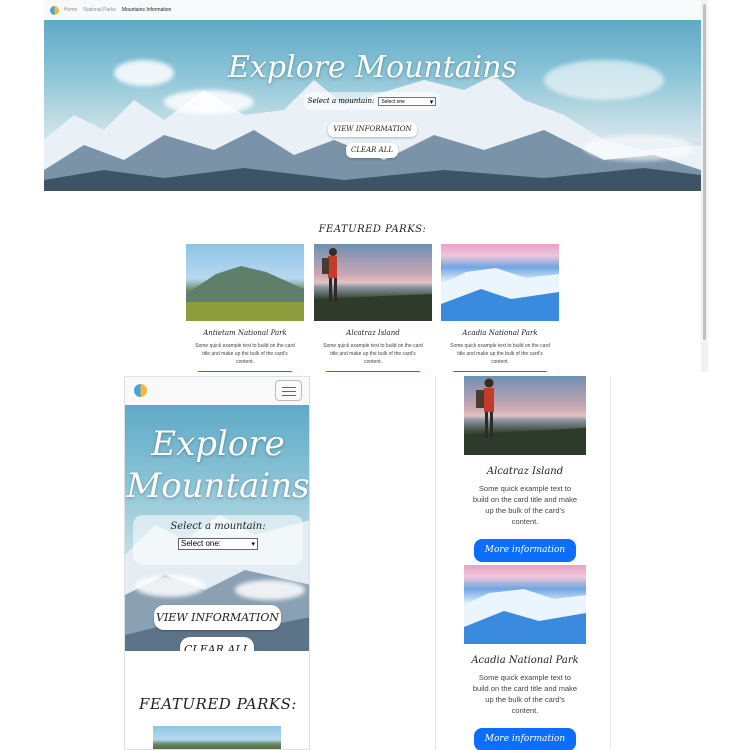 This screenshot has width=750, height=750. Describe the element at coordinates (704, 172) in the screenshot. I see `scrollbar-thumb` at that location.